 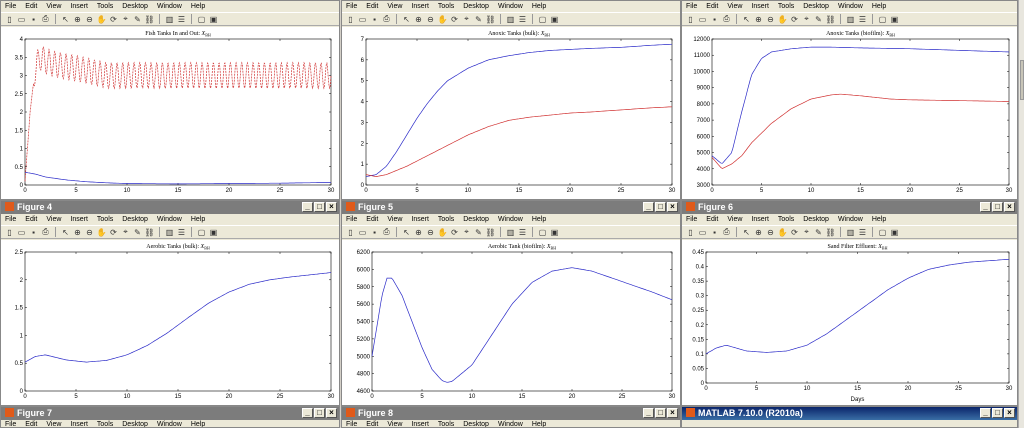 I want to click on window-titlebar: Figure 6 _ □ ×, so click(x=849, y=207).